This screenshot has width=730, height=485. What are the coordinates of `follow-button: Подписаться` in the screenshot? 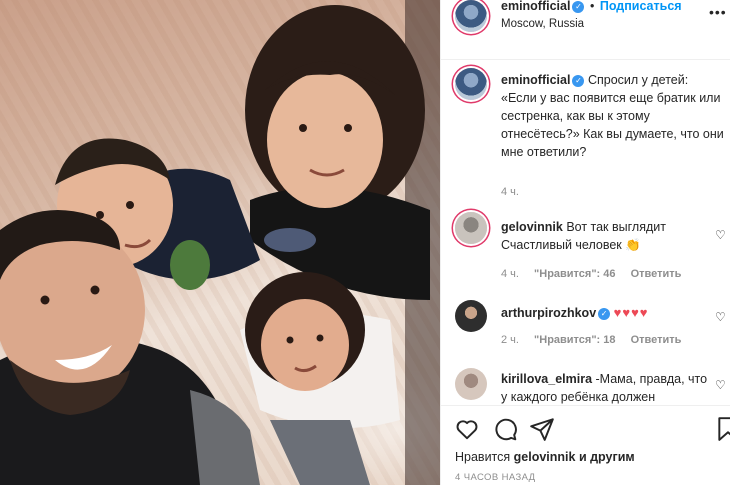 It's located at (641, 6).